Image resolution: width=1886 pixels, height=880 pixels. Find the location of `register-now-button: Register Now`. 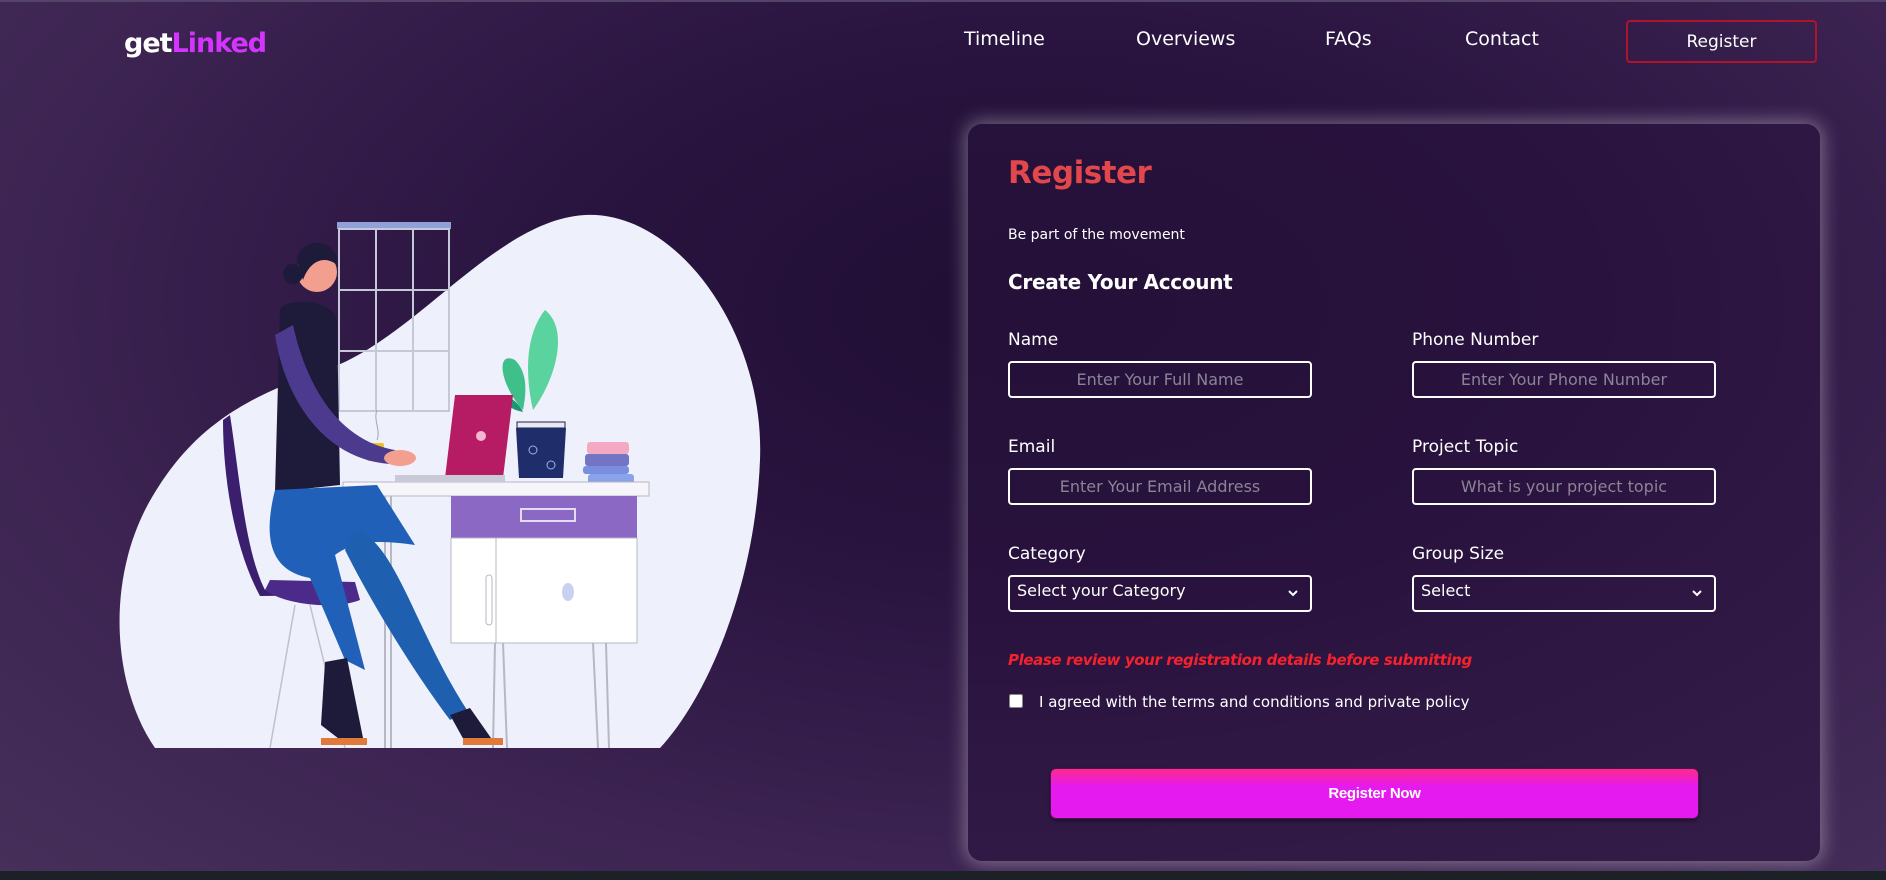

register-now-button: Register Now is located at coordinates (1374, 793).